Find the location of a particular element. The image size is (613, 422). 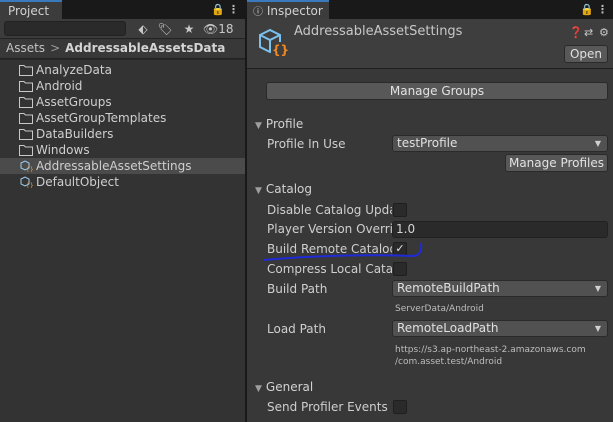

list-item: {} DefaultObject is located at coordinates (122, 182).